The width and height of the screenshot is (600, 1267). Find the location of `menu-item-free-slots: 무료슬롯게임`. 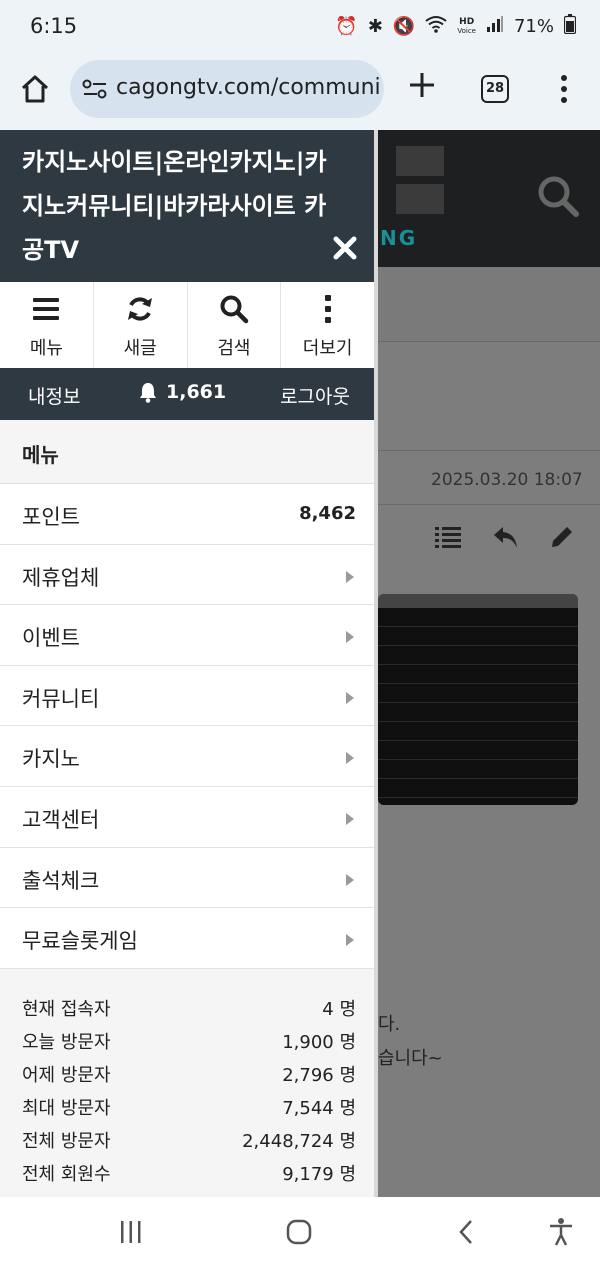

menu-item-free-slots: 무료슬롯게임 is located at coordinates (187, 938).